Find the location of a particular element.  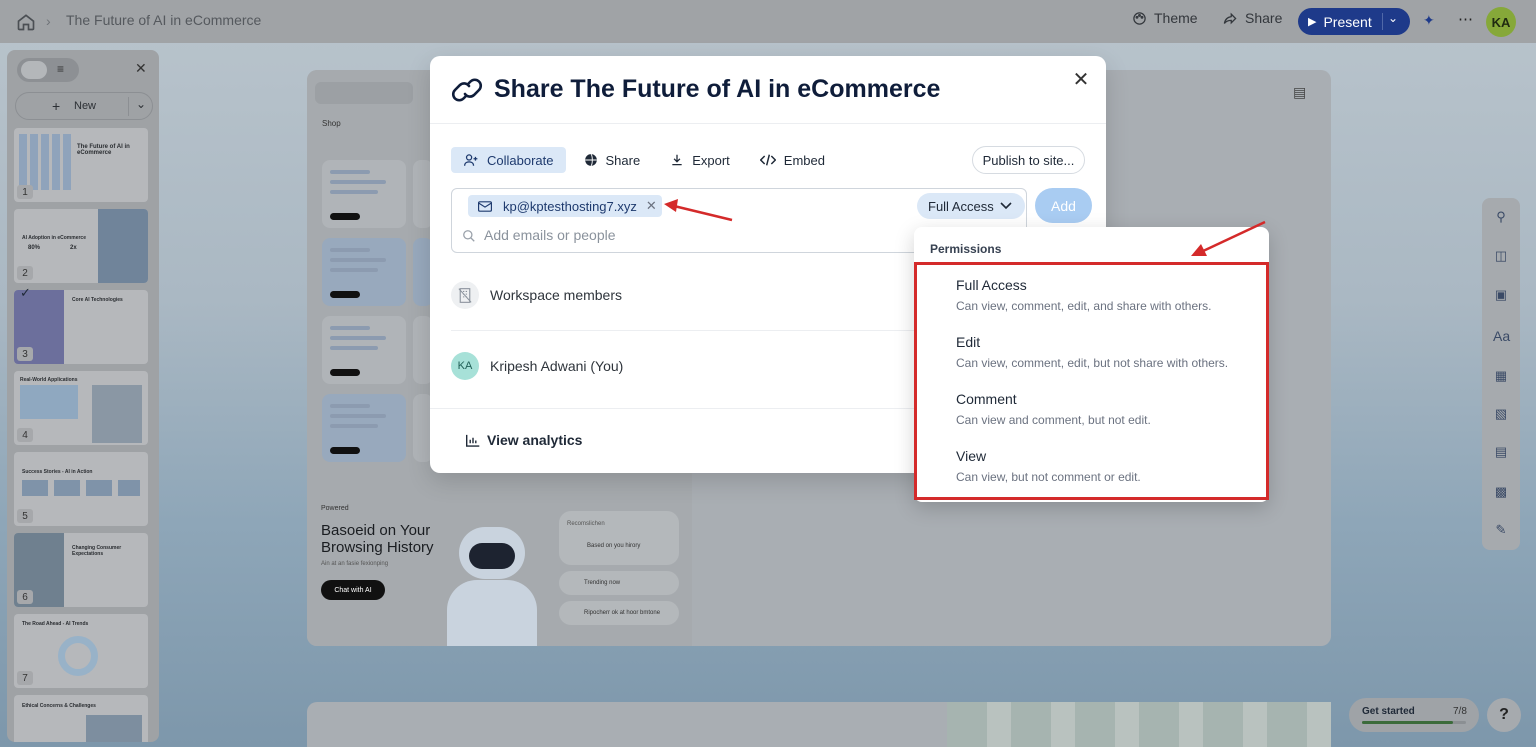

modal-header: Share The Future of AI in eCommerce ✕ is located at coordinates (768, 90).